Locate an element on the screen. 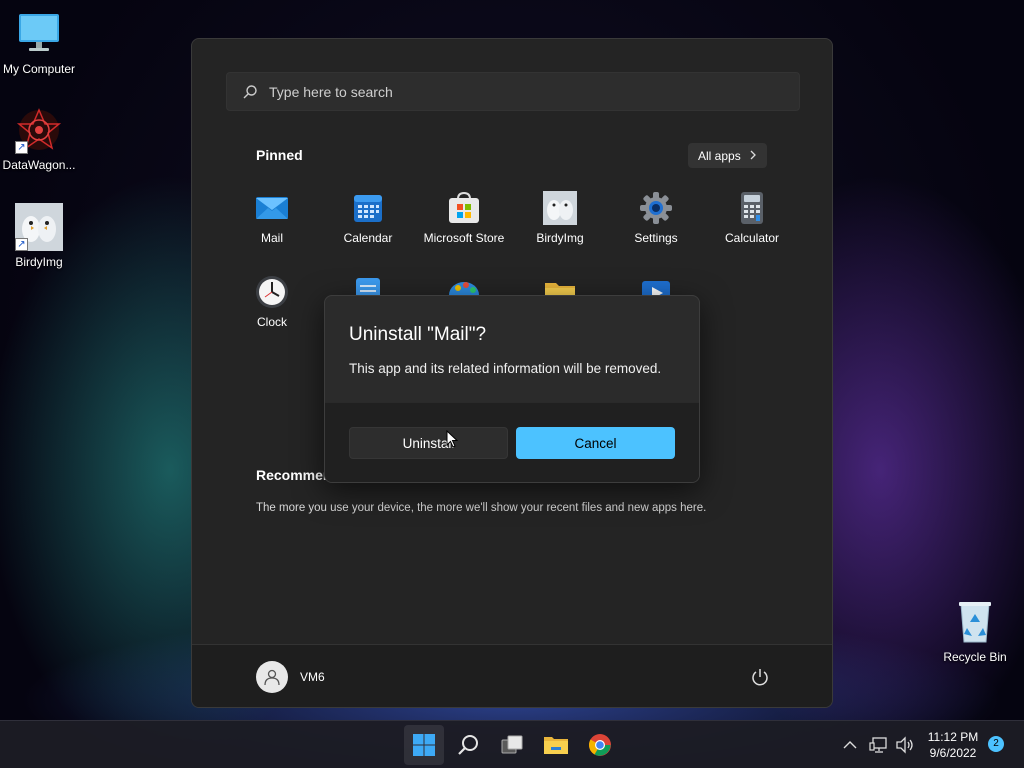 This screenshot has width=1024, height=768. store-icon is located at coordinates (464, 208).